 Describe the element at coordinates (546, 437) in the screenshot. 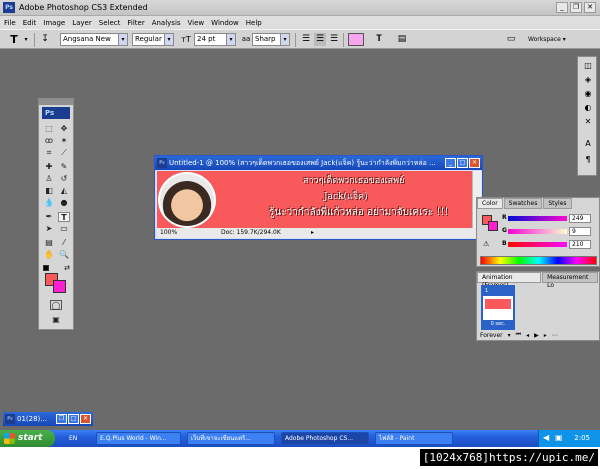

I see `volume-icon: ◀` at that location.